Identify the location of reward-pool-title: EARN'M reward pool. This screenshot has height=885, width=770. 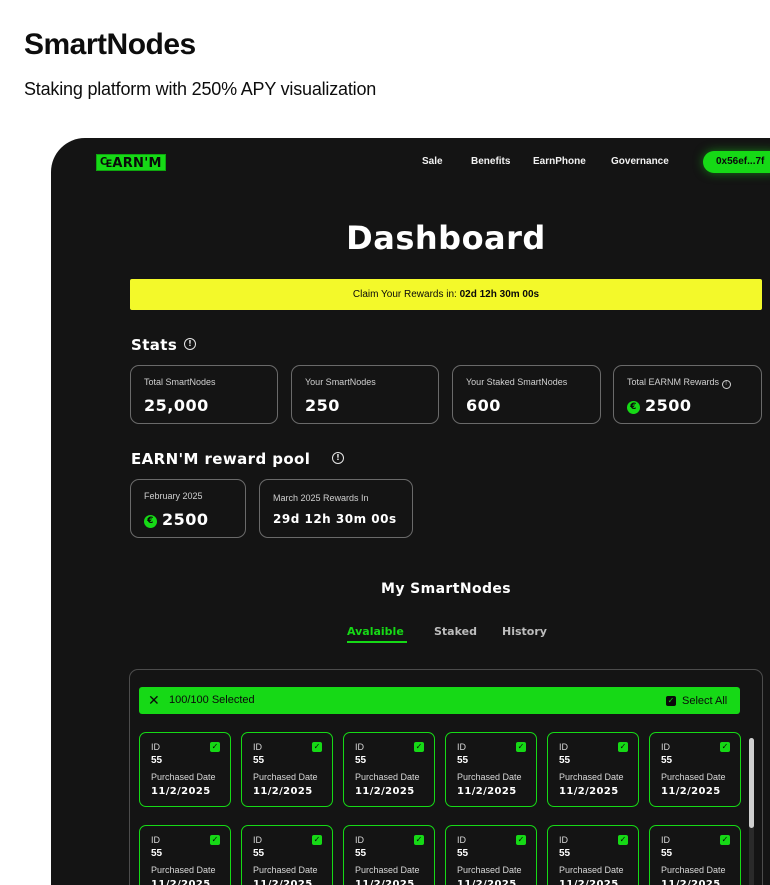
(221, 459).